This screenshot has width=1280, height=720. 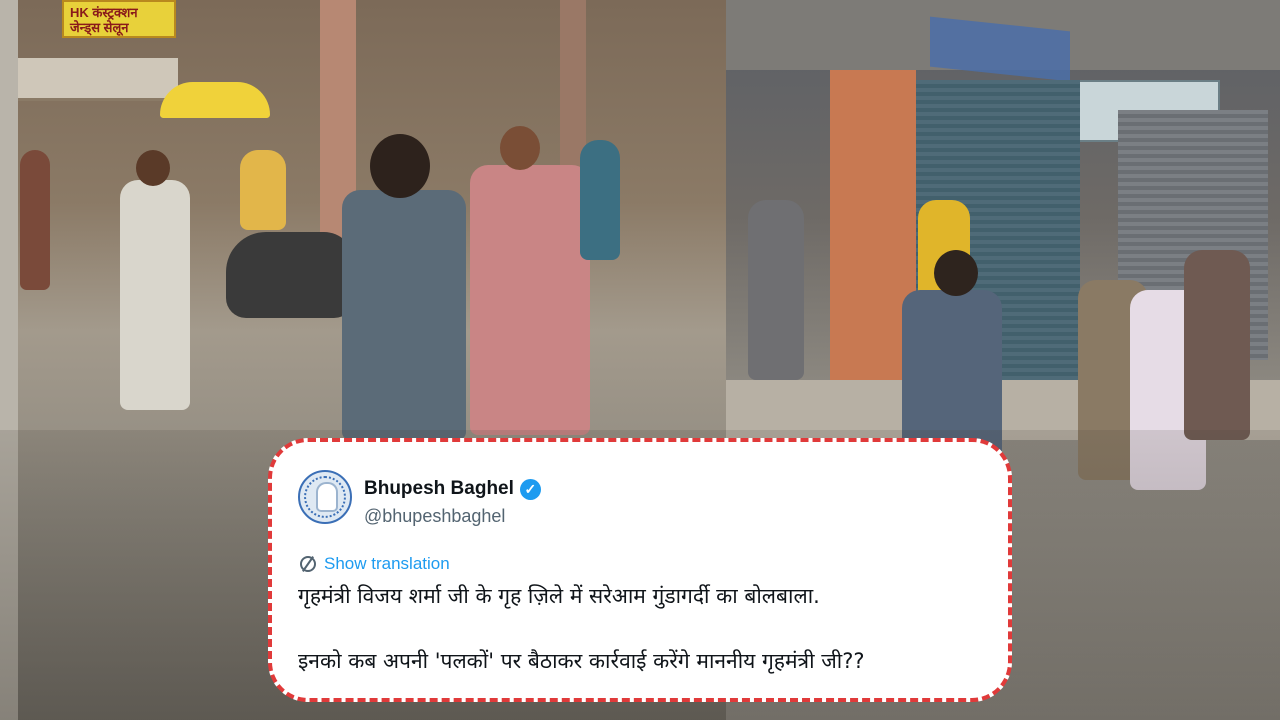 I want to click on show-translation-link: Show translation, so click(x=387, y=564).